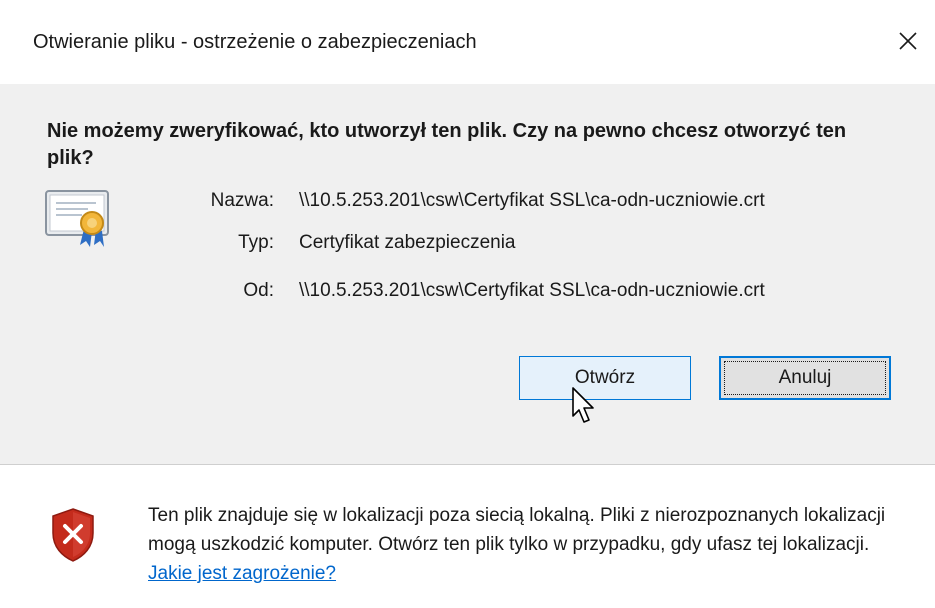 Image resolution: width=935 pixels, height=608 pixels. I want to click on detail-label: Od:, so click(258, 290).